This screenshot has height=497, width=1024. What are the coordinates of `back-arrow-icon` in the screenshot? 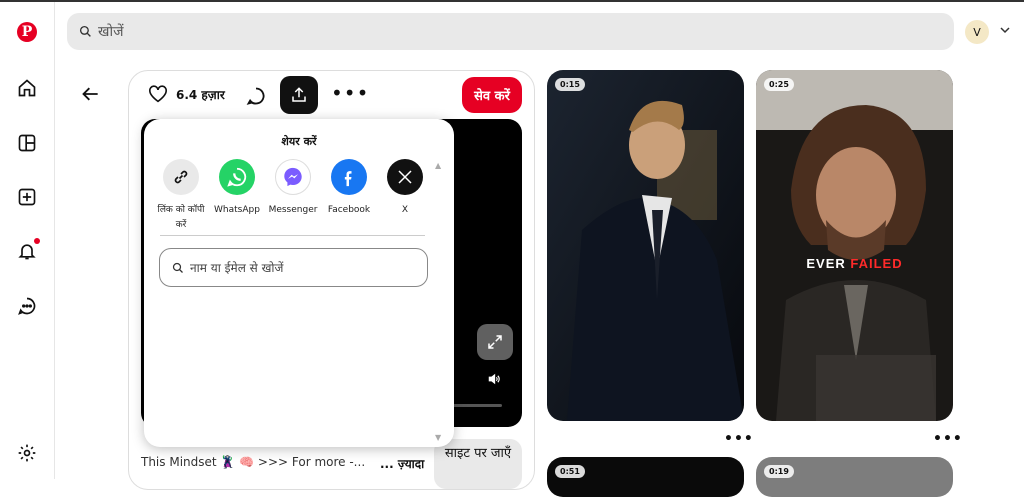 It's located at (91, 94).